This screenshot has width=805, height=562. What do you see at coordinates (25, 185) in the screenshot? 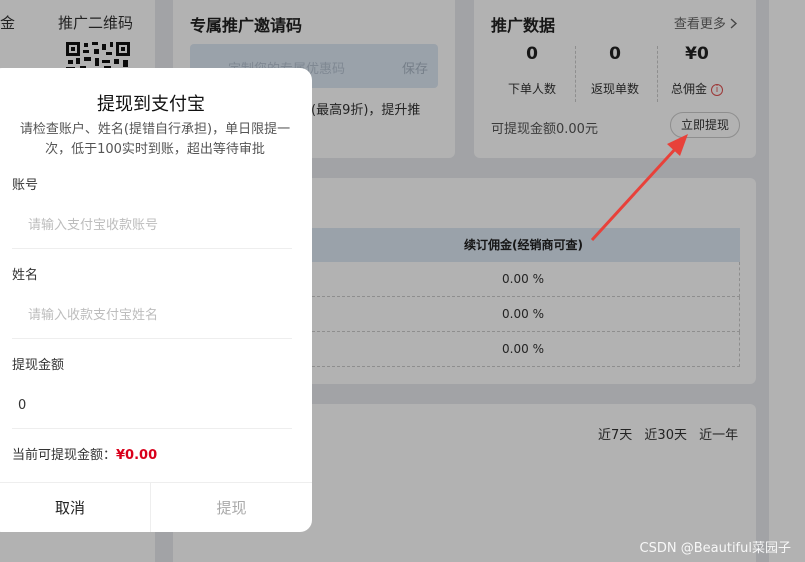
I see `account-label: 账号` at bounding box center [25, 185].